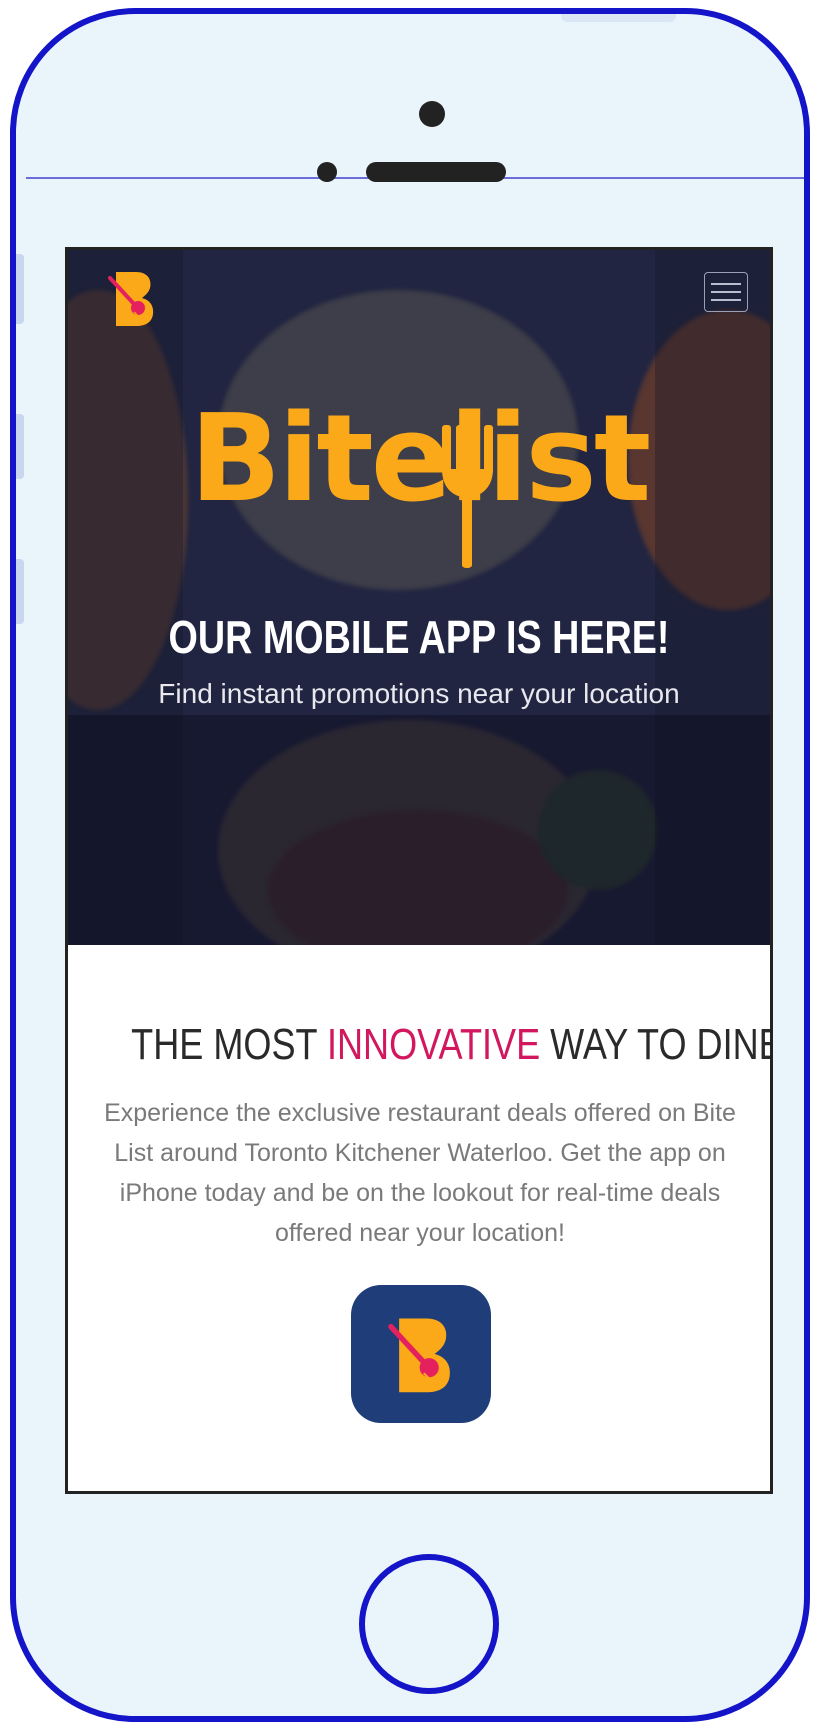 The image size is (822, 1729). I want to click on home-button, so click(429, 1624).